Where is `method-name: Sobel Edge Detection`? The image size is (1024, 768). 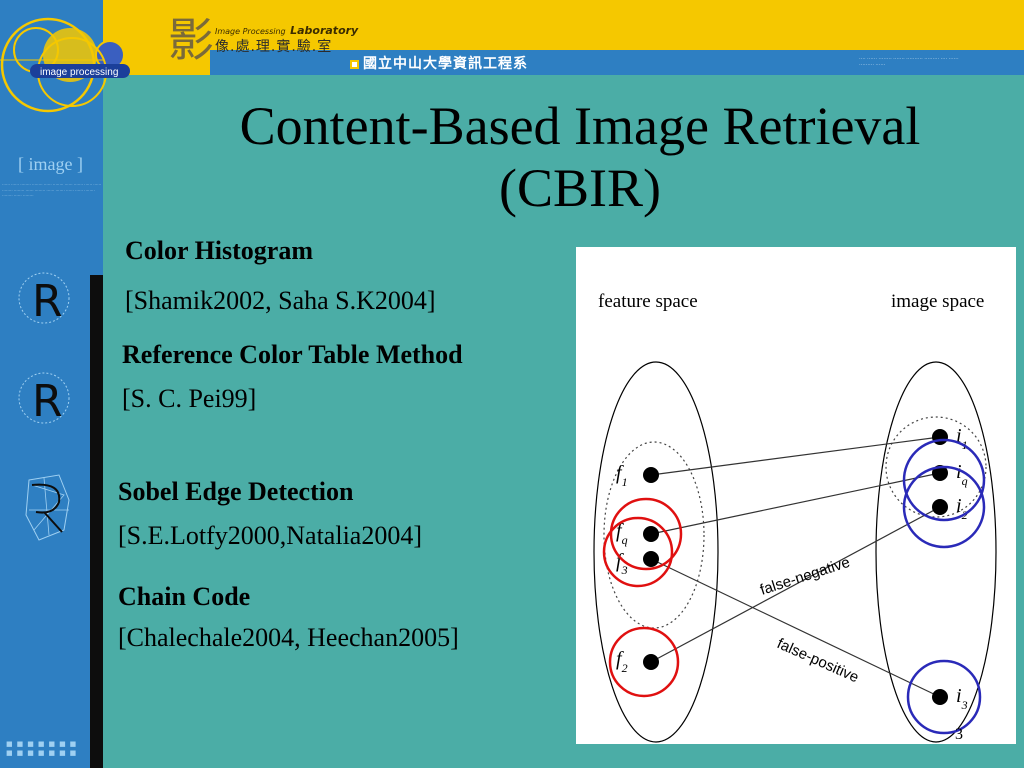 method-name: Sobel Edge Detection is located at coordinates (236, 491).